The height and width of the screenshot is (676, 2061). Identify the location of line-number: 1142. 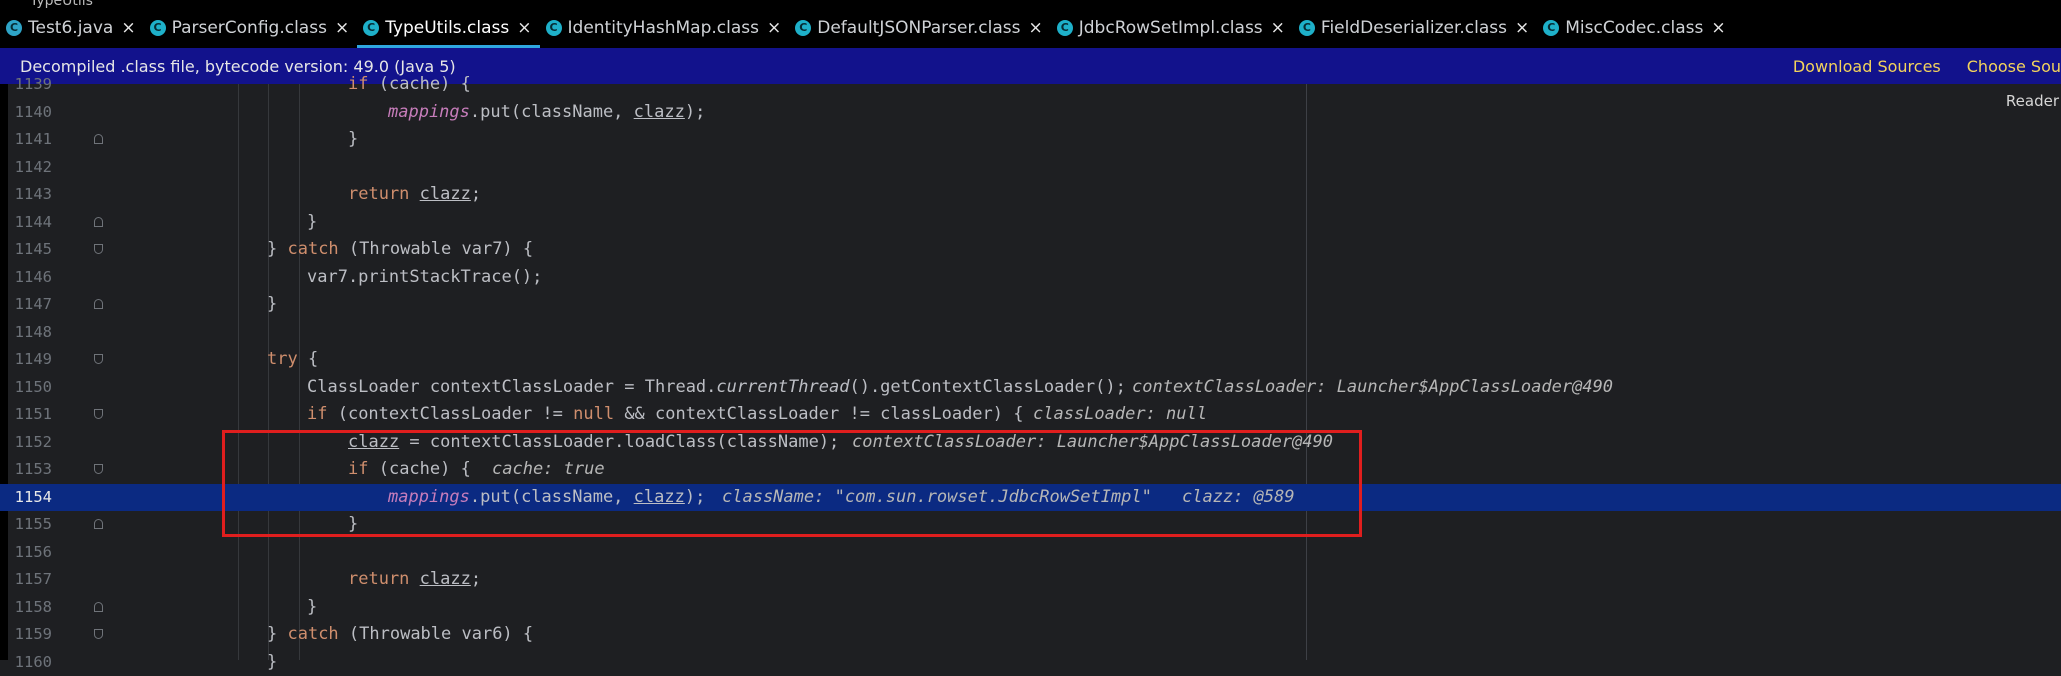
(30, 168).